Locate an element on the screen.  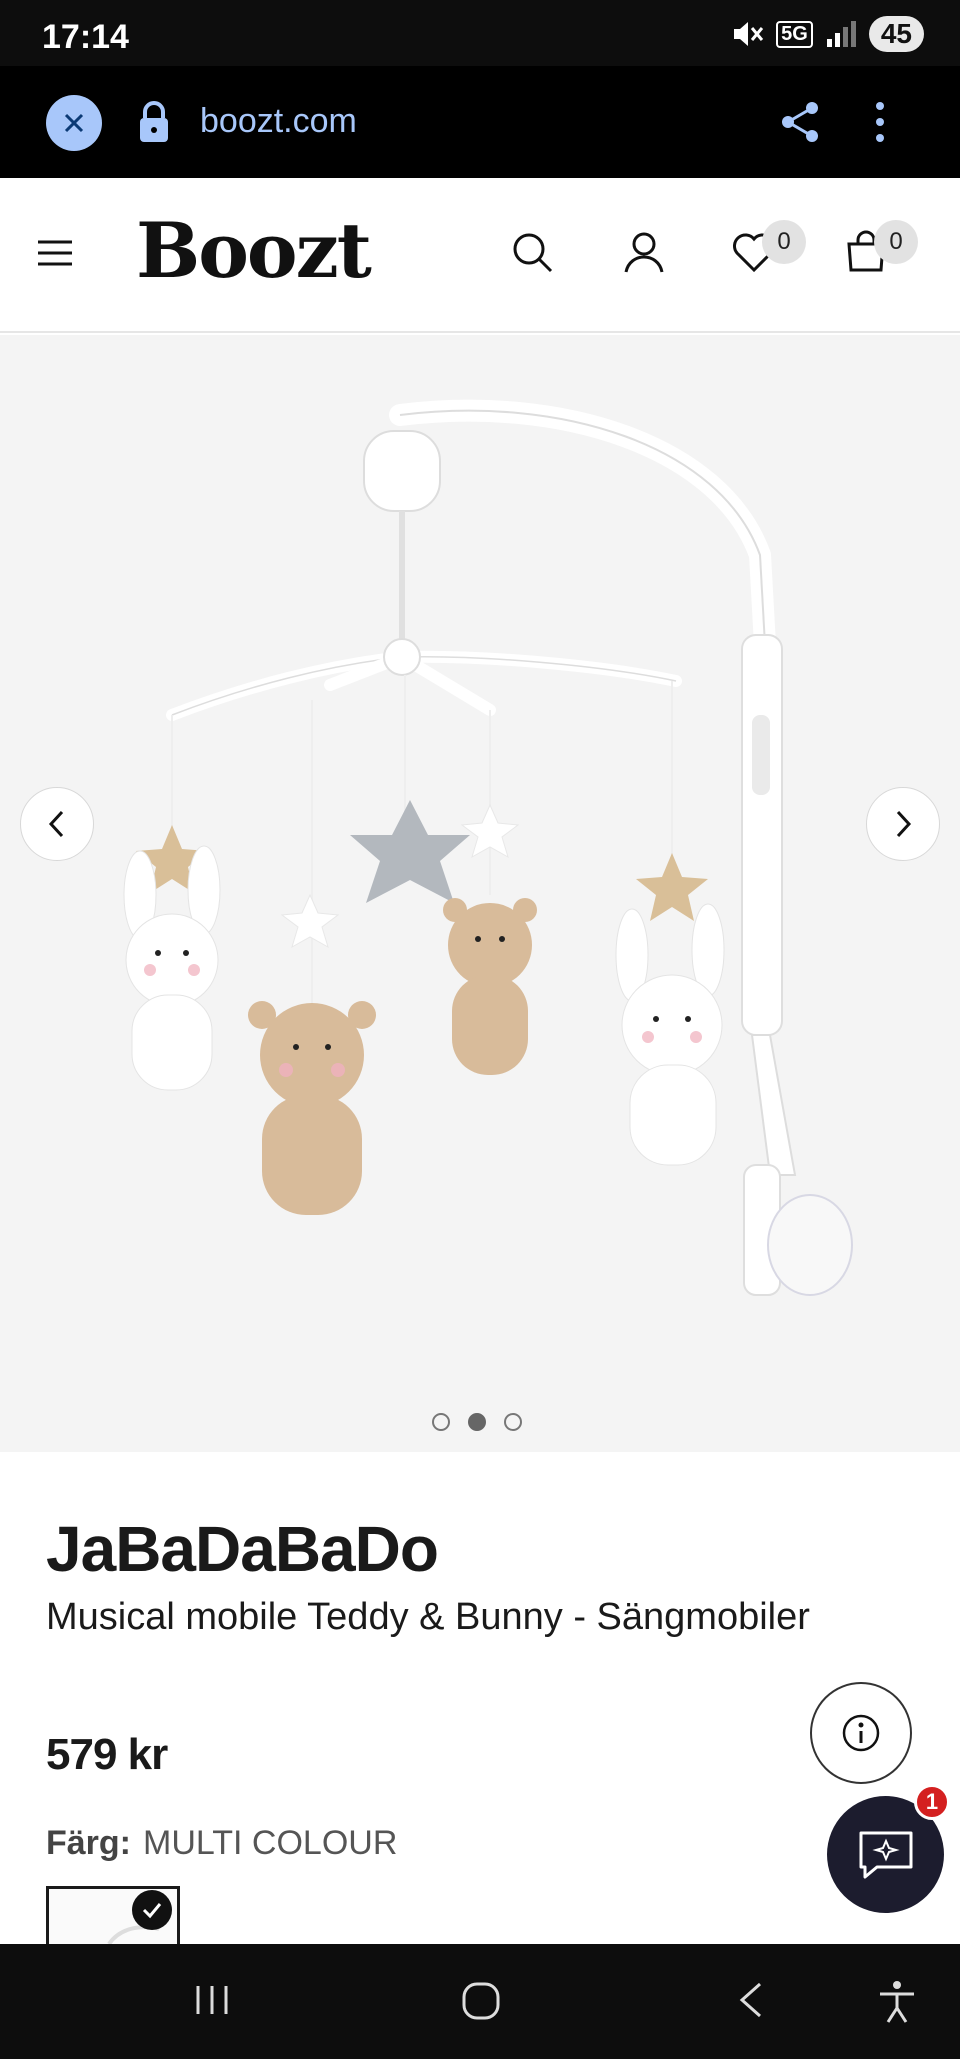
product-brand: JaBaDaBaDo is located at coordinates (242, 1549).